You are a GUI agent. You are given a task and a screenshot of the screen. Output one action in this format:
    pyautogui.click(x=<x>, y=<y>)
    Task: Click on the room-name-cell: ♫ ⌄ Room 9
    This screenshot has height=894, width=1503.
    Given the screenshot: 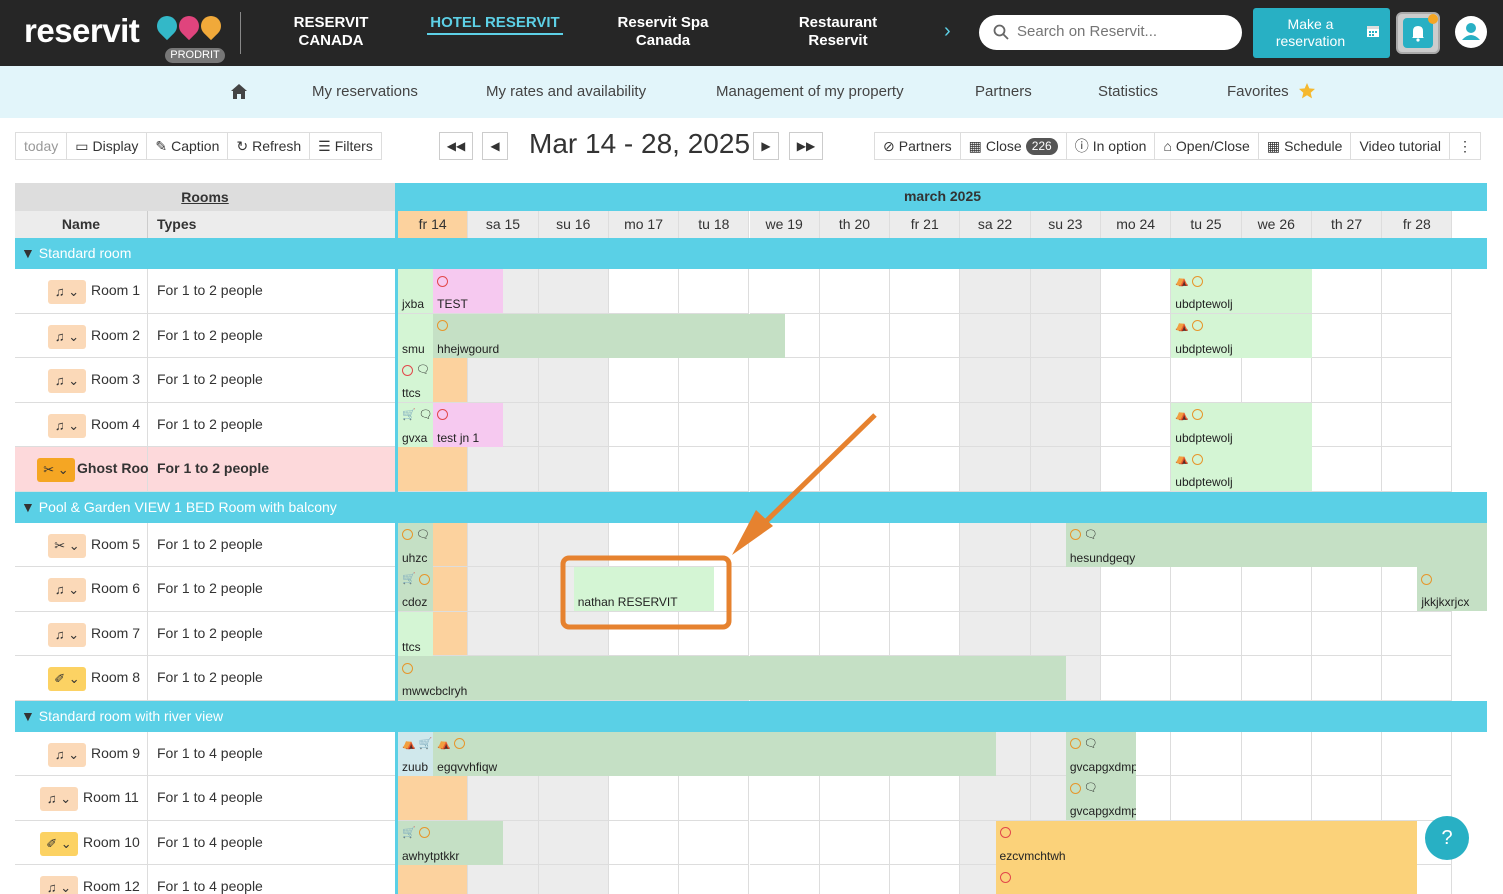 What is the action you would take?
    pyautogui.click(x=81, y=753)
    